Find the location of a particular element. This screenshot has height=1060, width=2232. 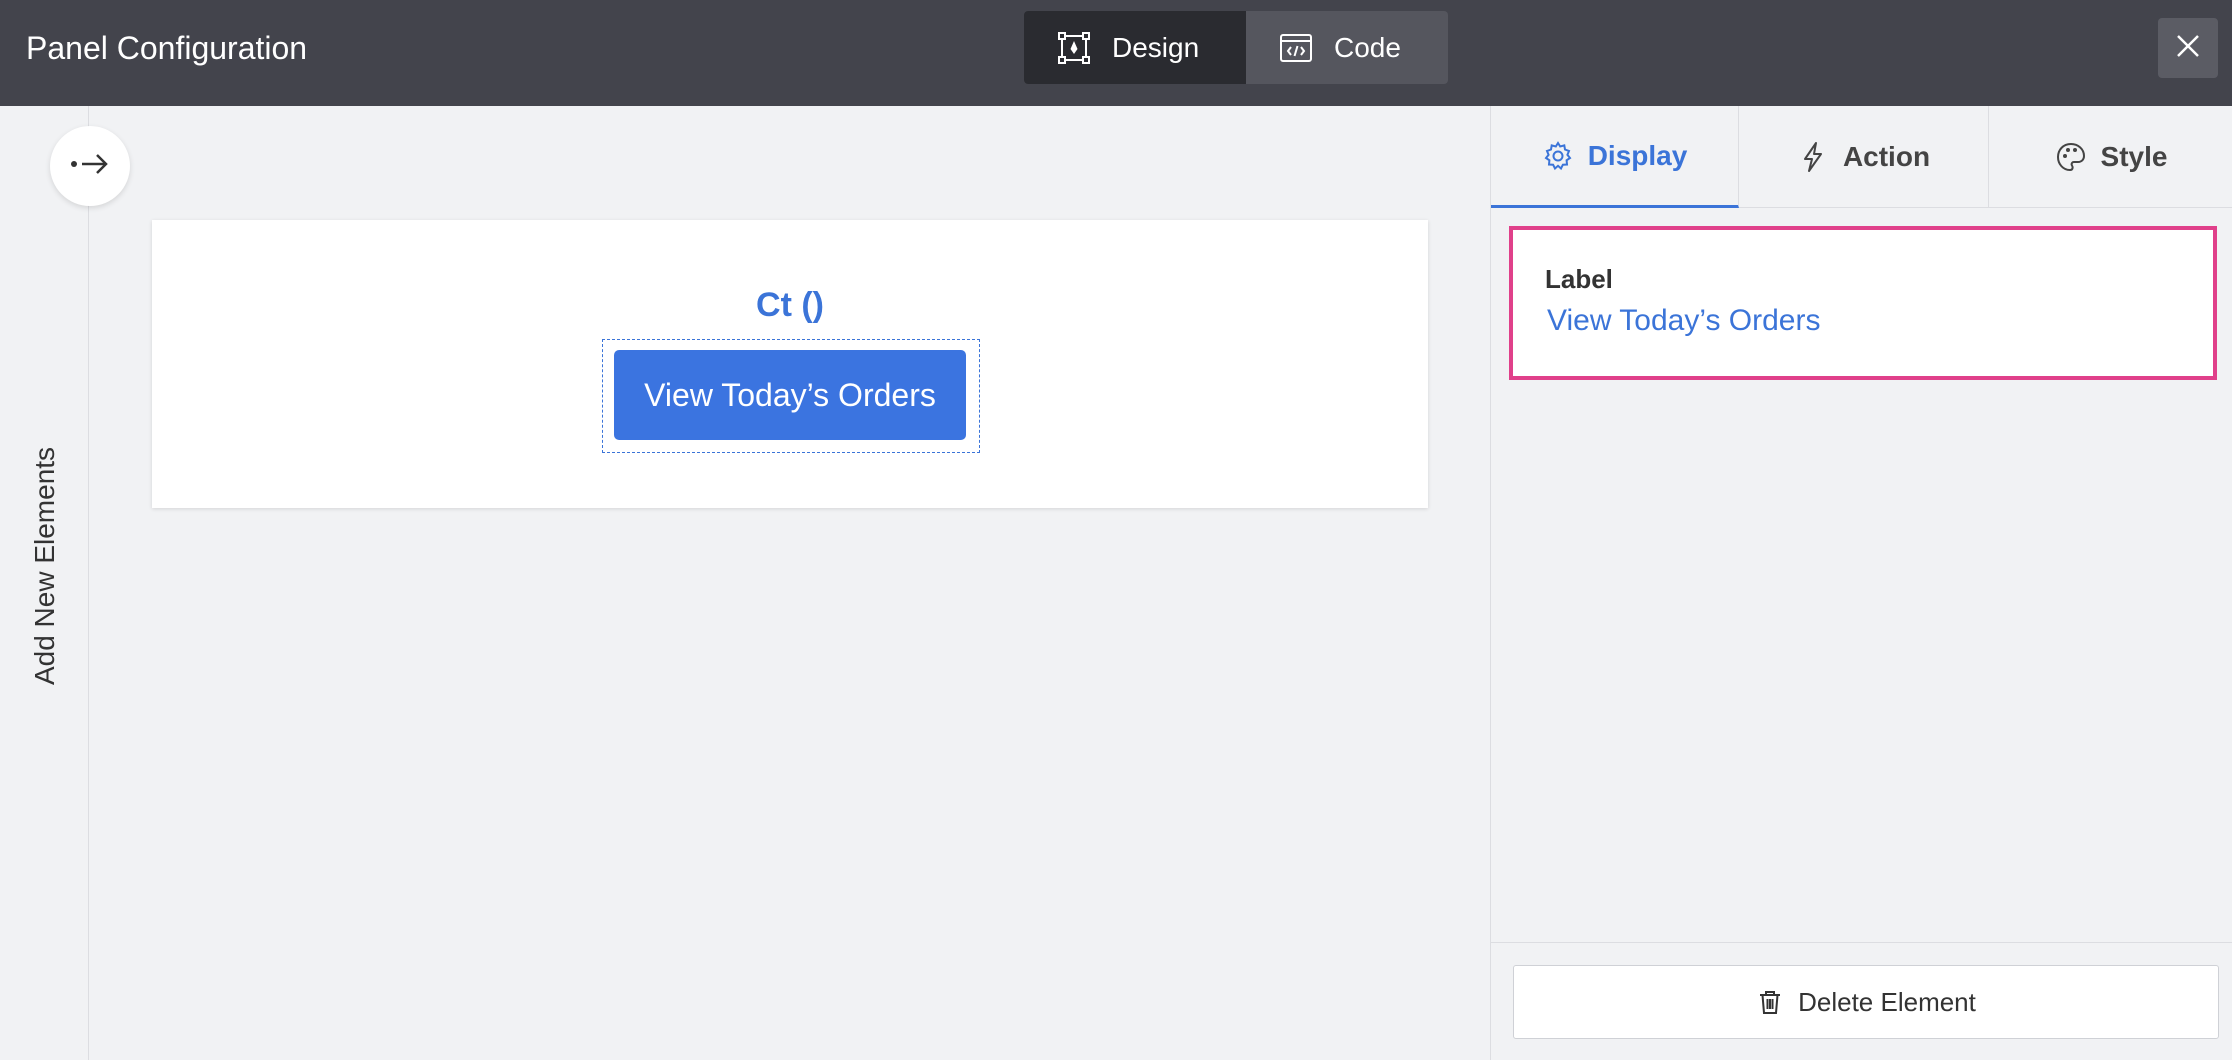

expand-elements-button is located at coordinates (90, 166).